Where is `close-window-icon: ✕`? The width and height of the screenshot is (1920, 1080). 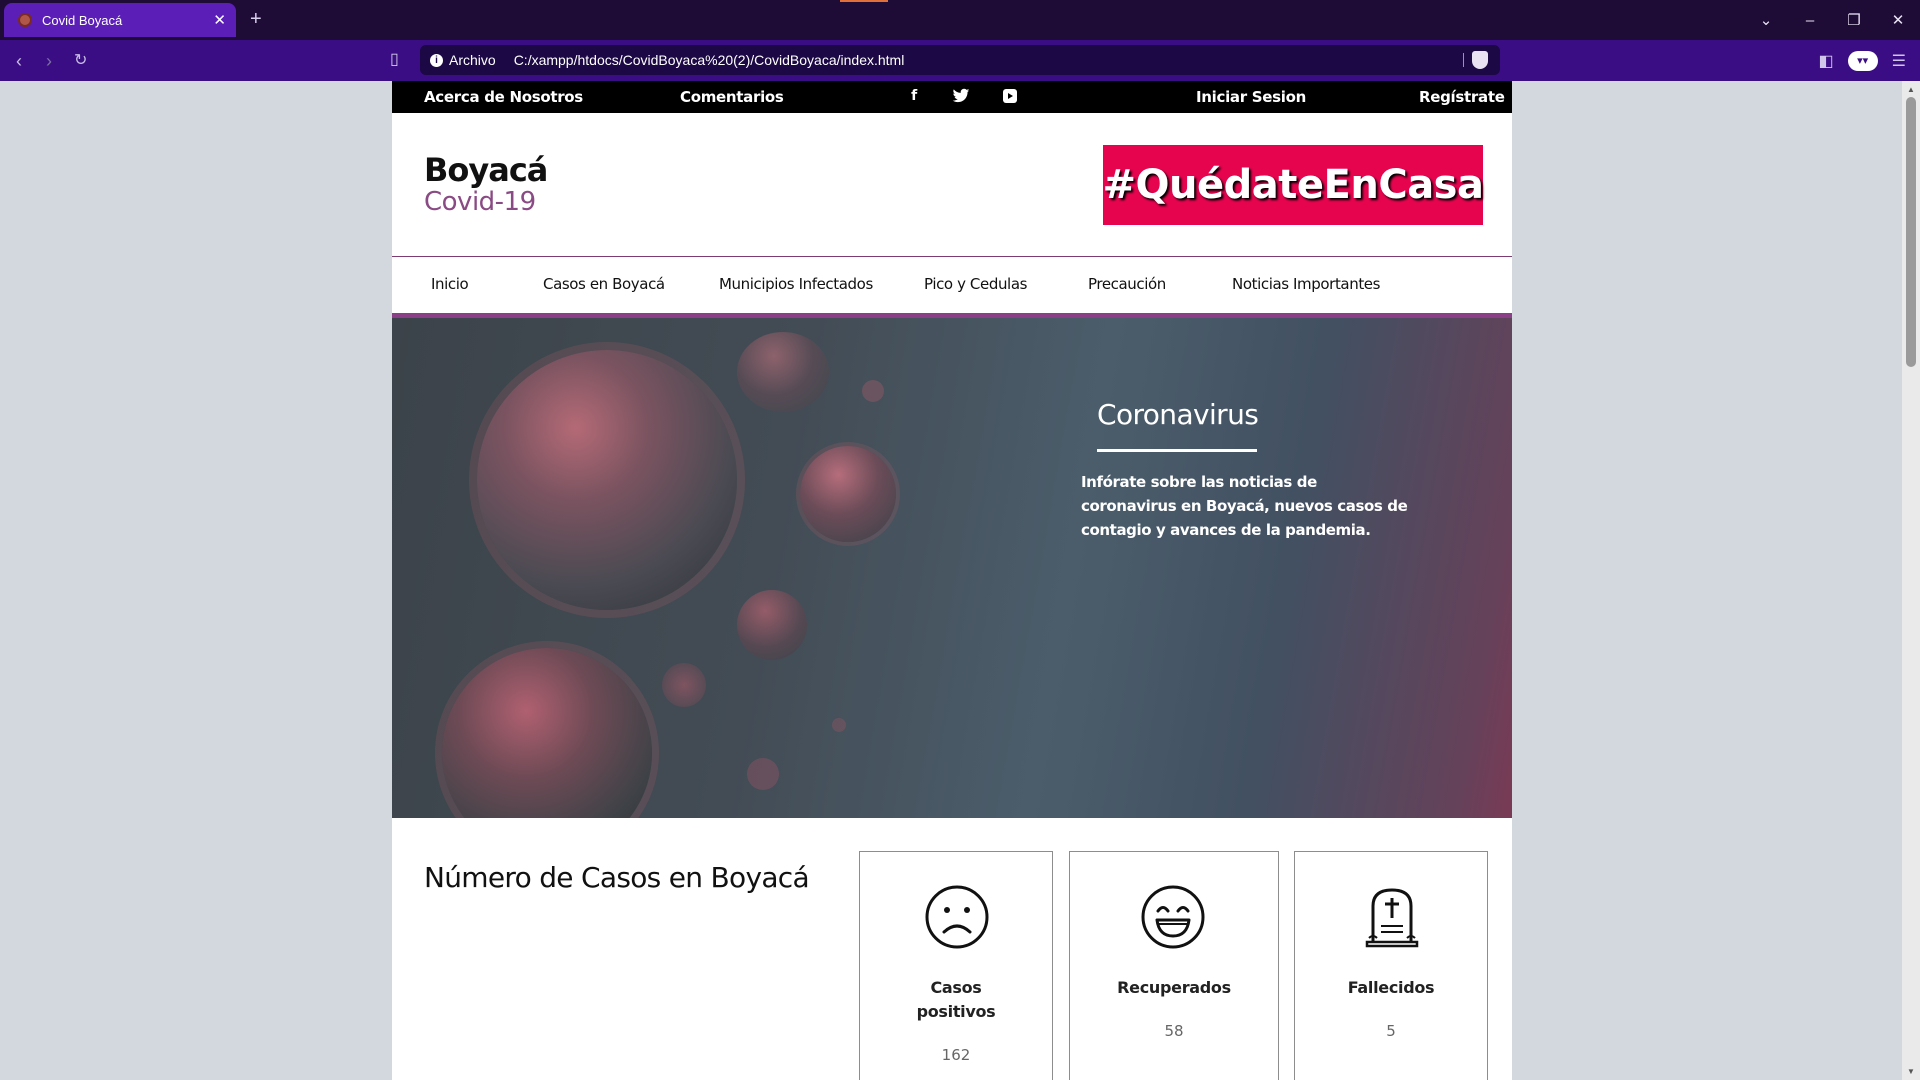 close-window-icon: ✕ is located at coordinates (1898, 20).